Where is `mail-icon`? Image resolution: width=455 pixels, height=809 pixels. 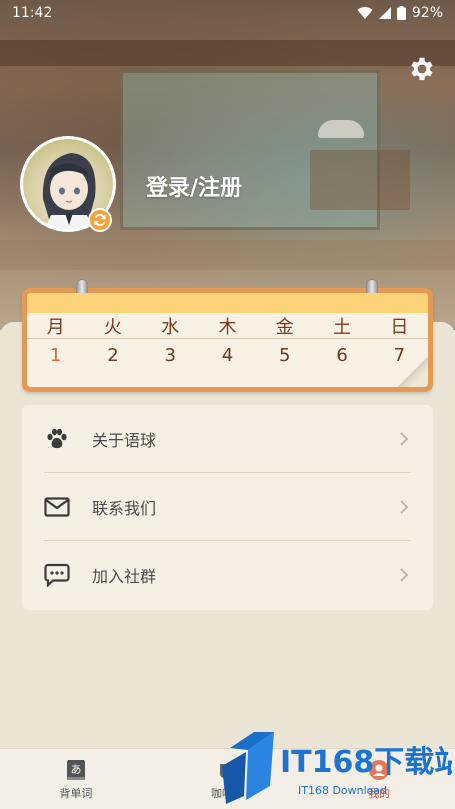
mail-icon is located at coordinates (57, 507).